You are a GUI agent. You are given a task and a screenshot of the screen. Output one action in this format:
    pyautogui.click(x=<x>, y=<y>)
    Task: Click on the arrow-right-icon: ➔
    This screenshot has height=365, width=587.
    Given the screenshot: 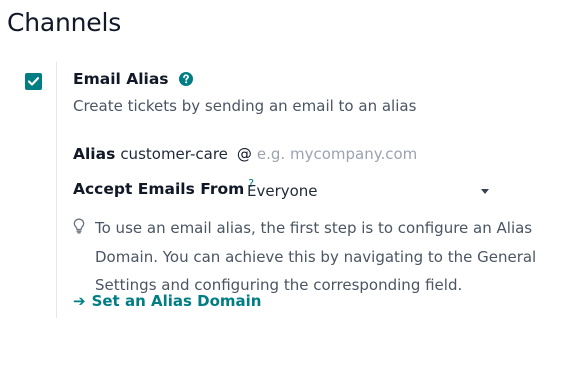 What is the action you would take?
    pyautogui.click(x=79, y=301)
    